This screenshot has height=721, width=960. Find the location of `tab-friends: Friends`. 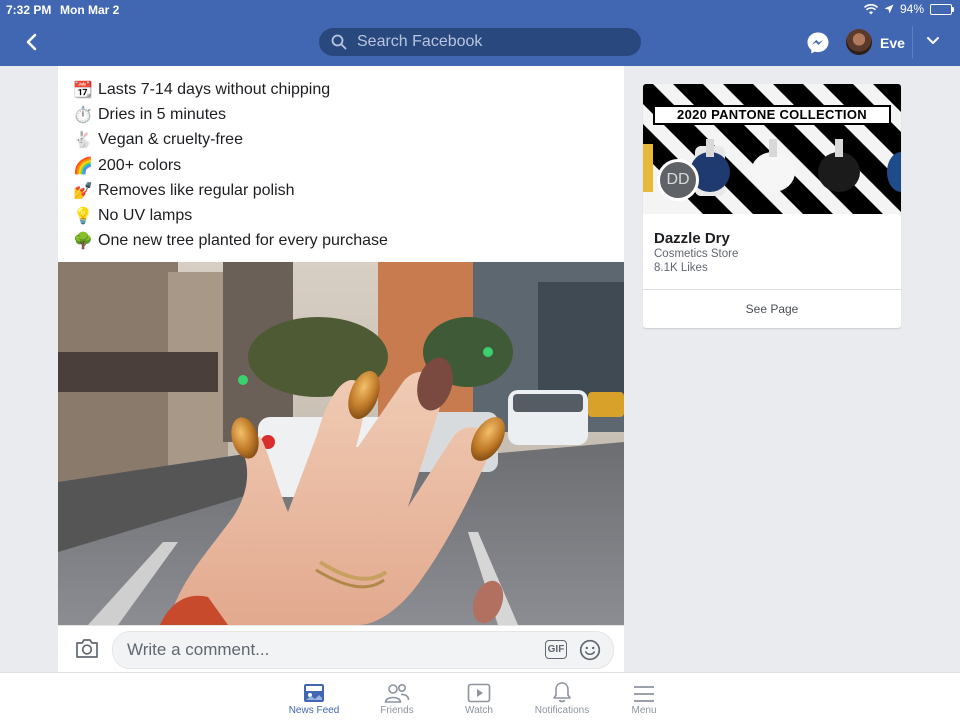

tab-friends: Friends is located at coordinates (397, 697).